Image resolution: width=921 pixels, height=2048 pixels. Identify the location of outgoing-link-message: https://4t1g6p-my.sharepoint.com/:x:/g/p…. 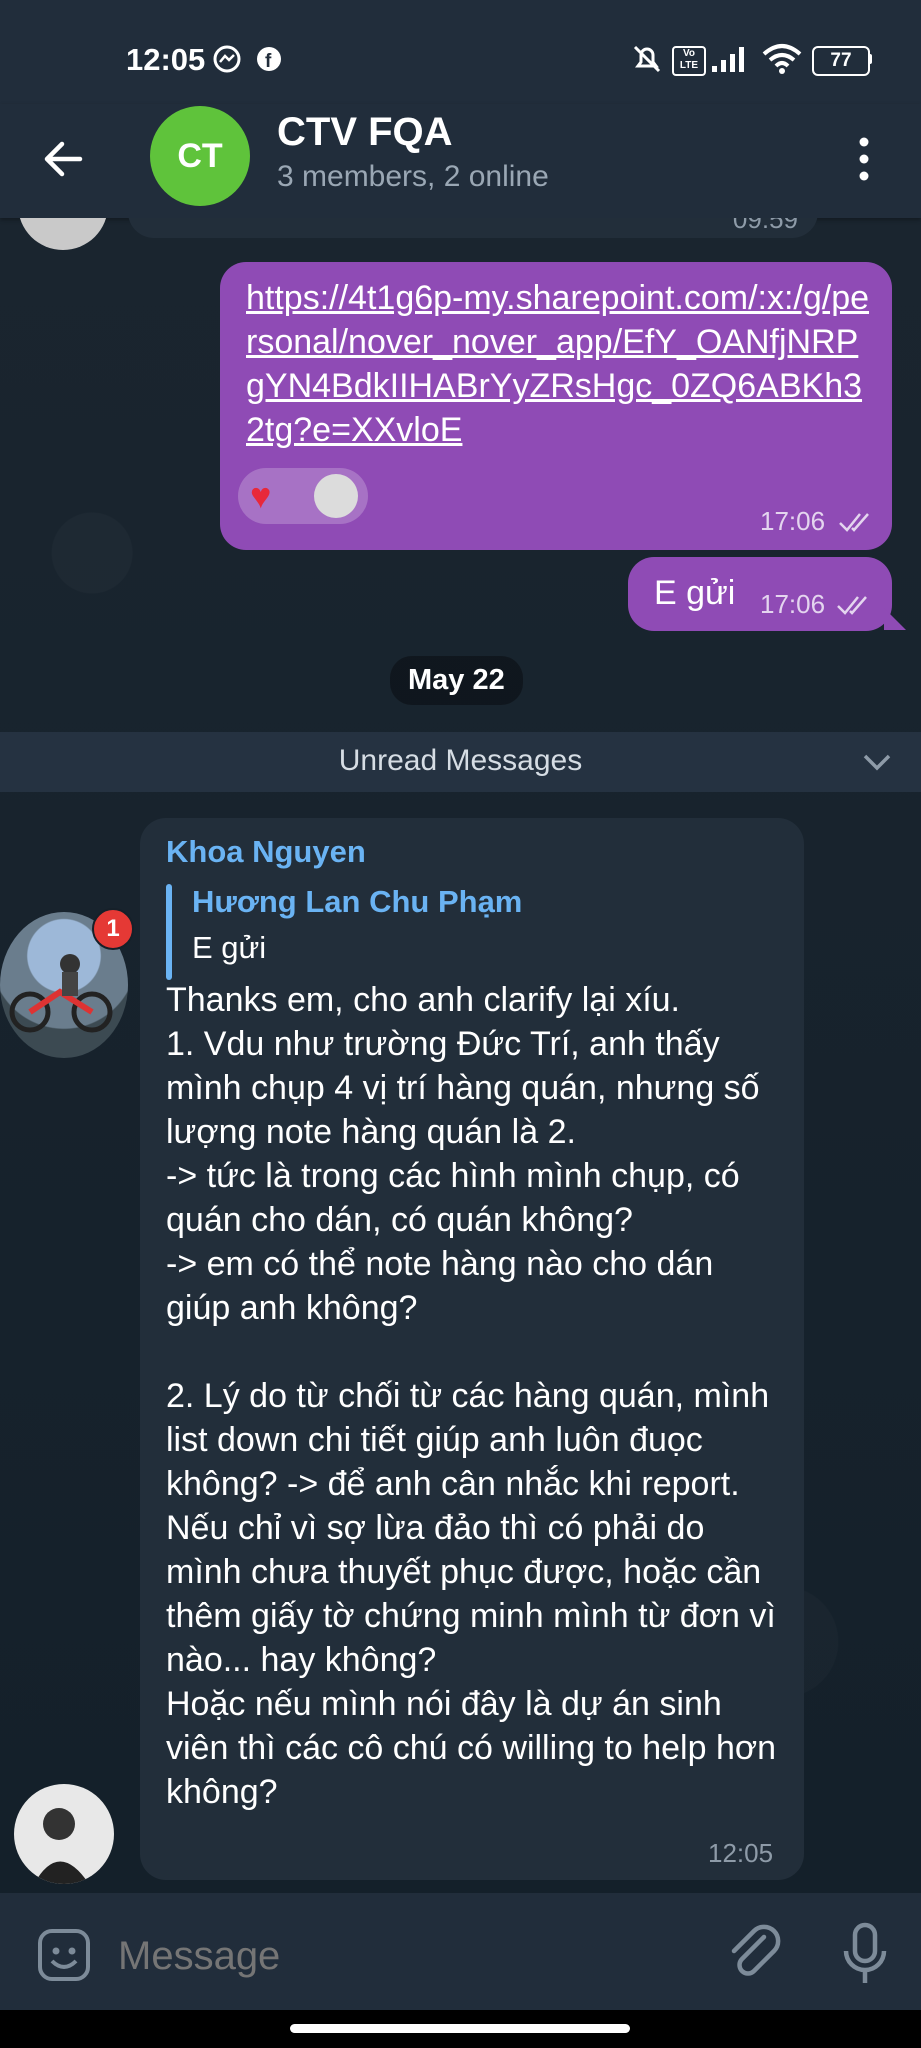
(556, 406).